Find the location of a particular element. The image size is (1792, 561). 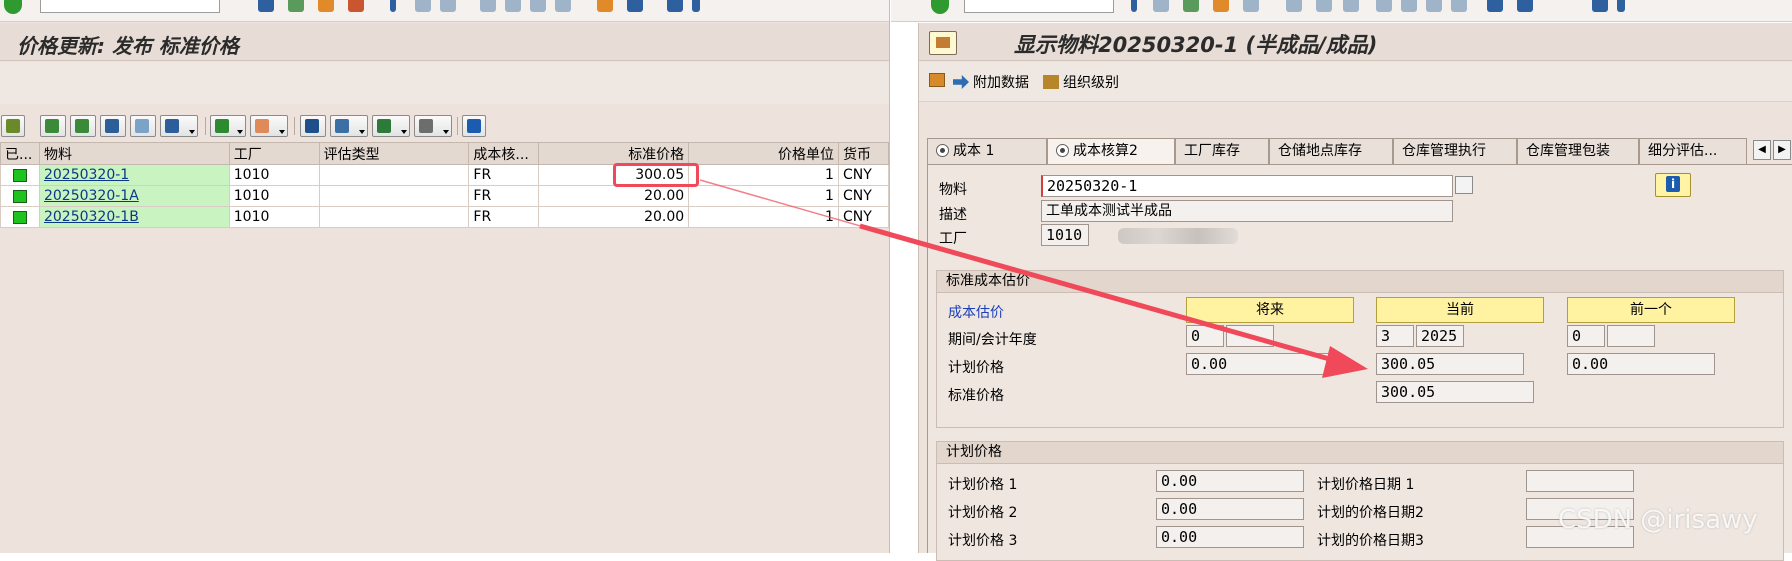

details-icon is located at coordinates (13, 126).